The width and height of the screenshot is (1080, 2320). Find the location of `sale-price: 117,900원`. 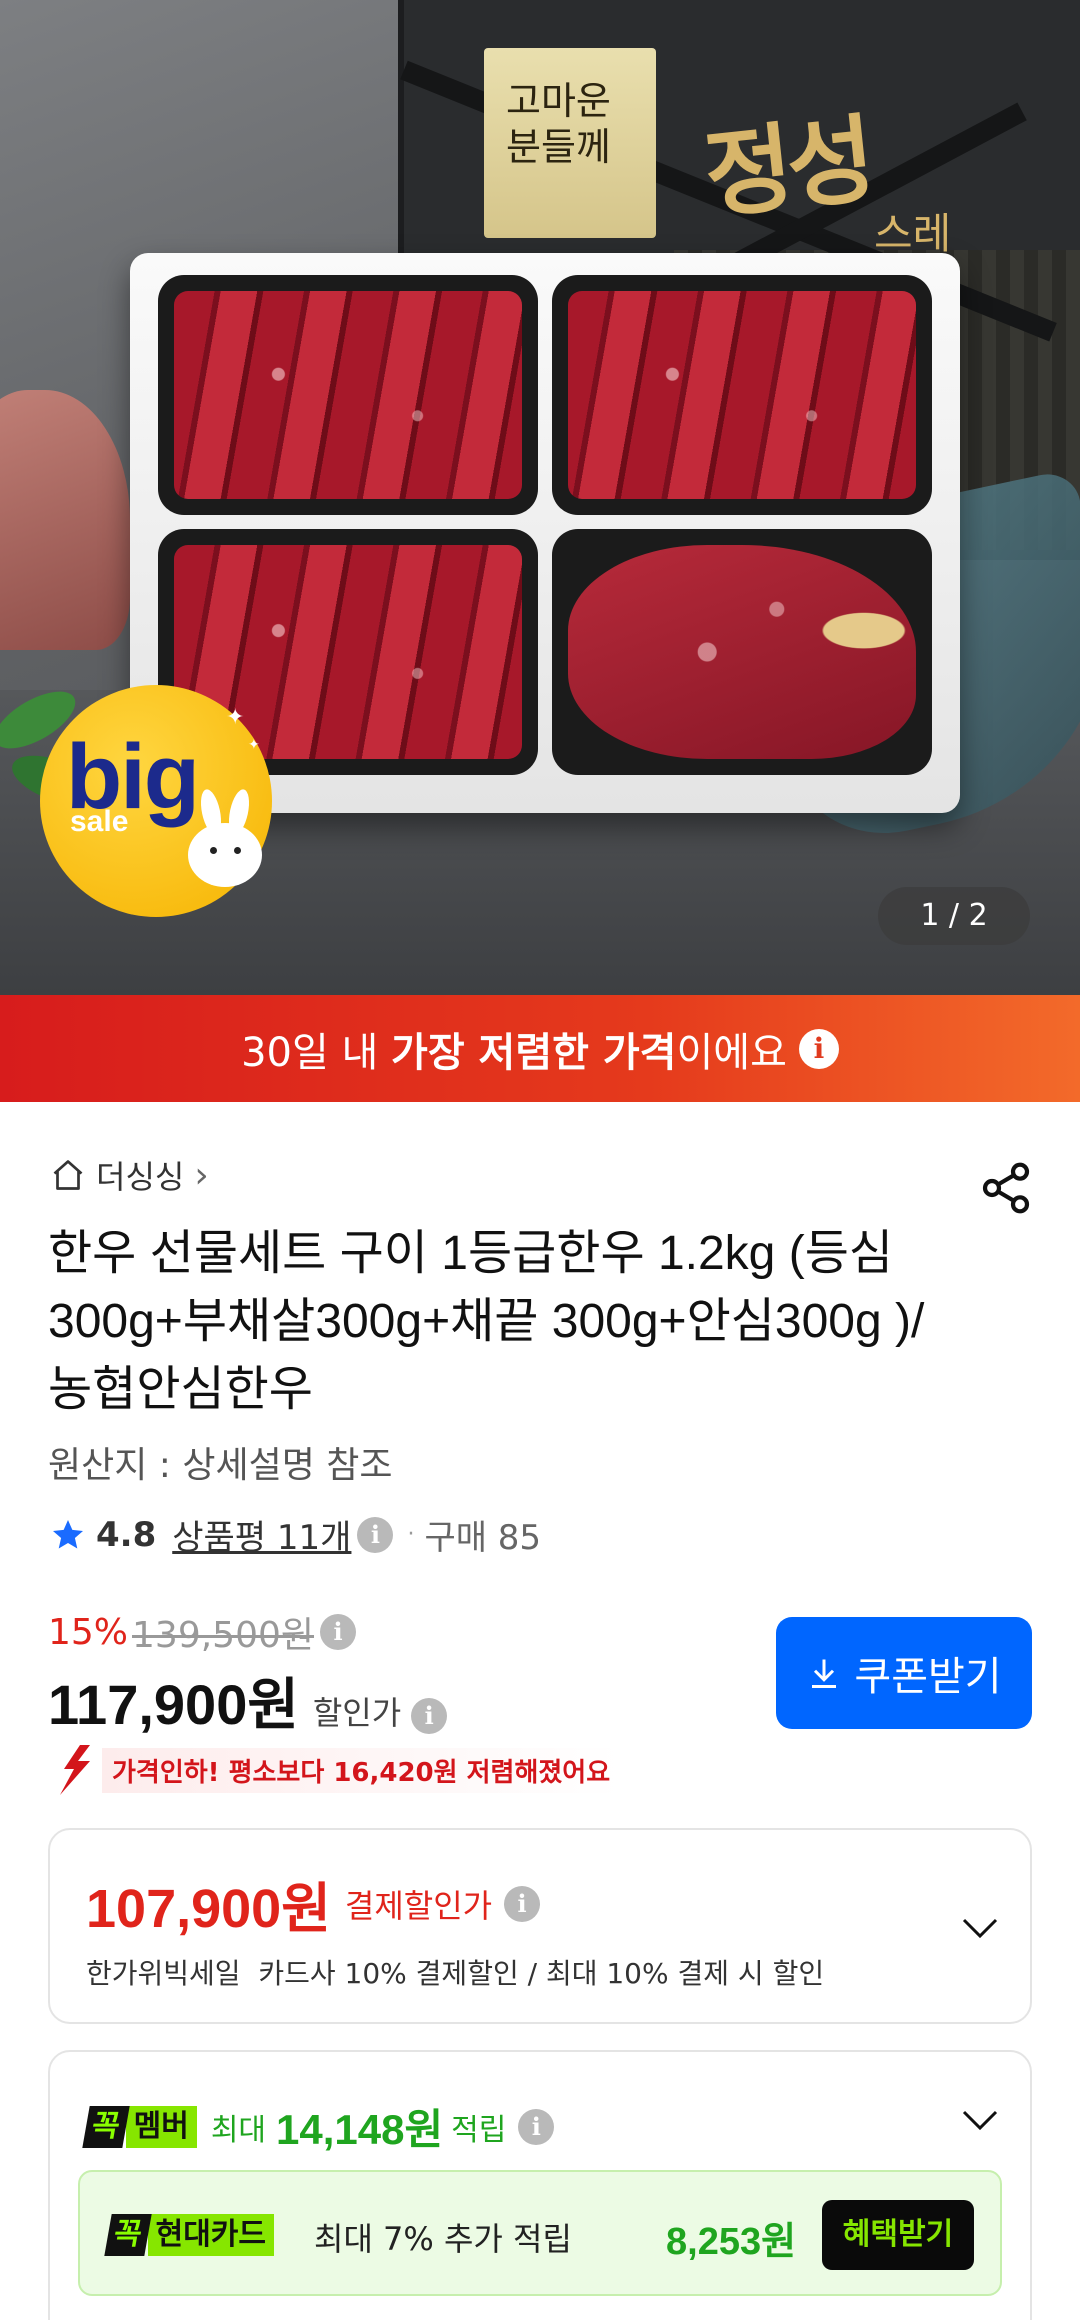

sale-price: 117,900원 is located at coordinates (173, 1704).